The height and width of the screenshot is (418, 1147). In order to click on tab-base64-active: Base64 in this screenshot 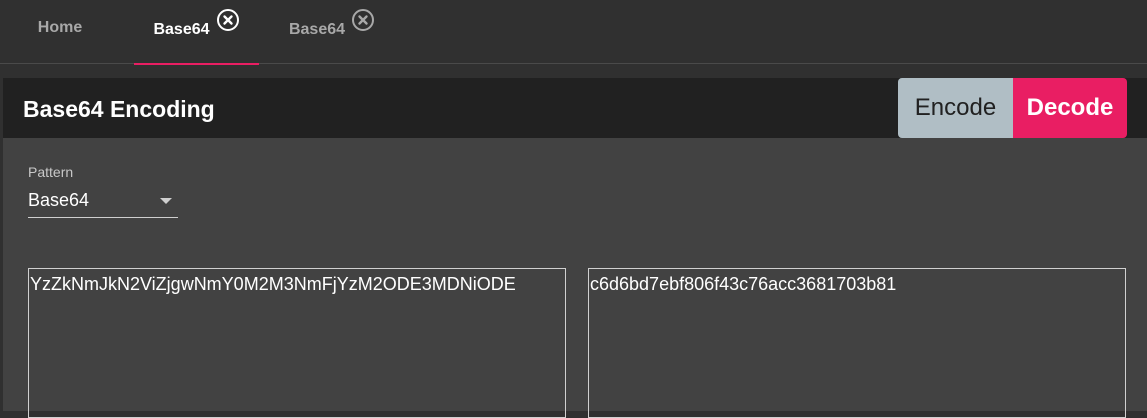, I will do `click(196, 32)`.